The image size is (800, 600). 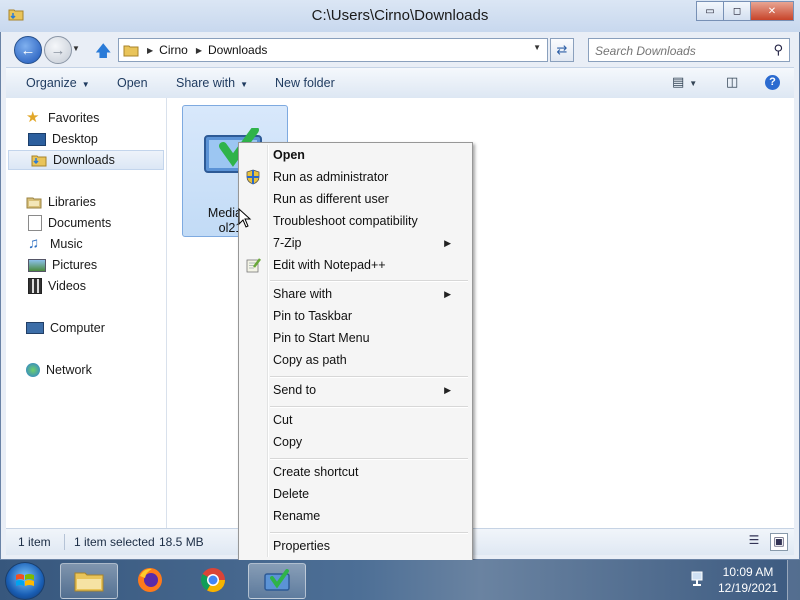 What do you see at coordinates (237, 50) in the screenshot?
I see `breadcrumb-downloads: Downloads` at bounding box center [237, 50].